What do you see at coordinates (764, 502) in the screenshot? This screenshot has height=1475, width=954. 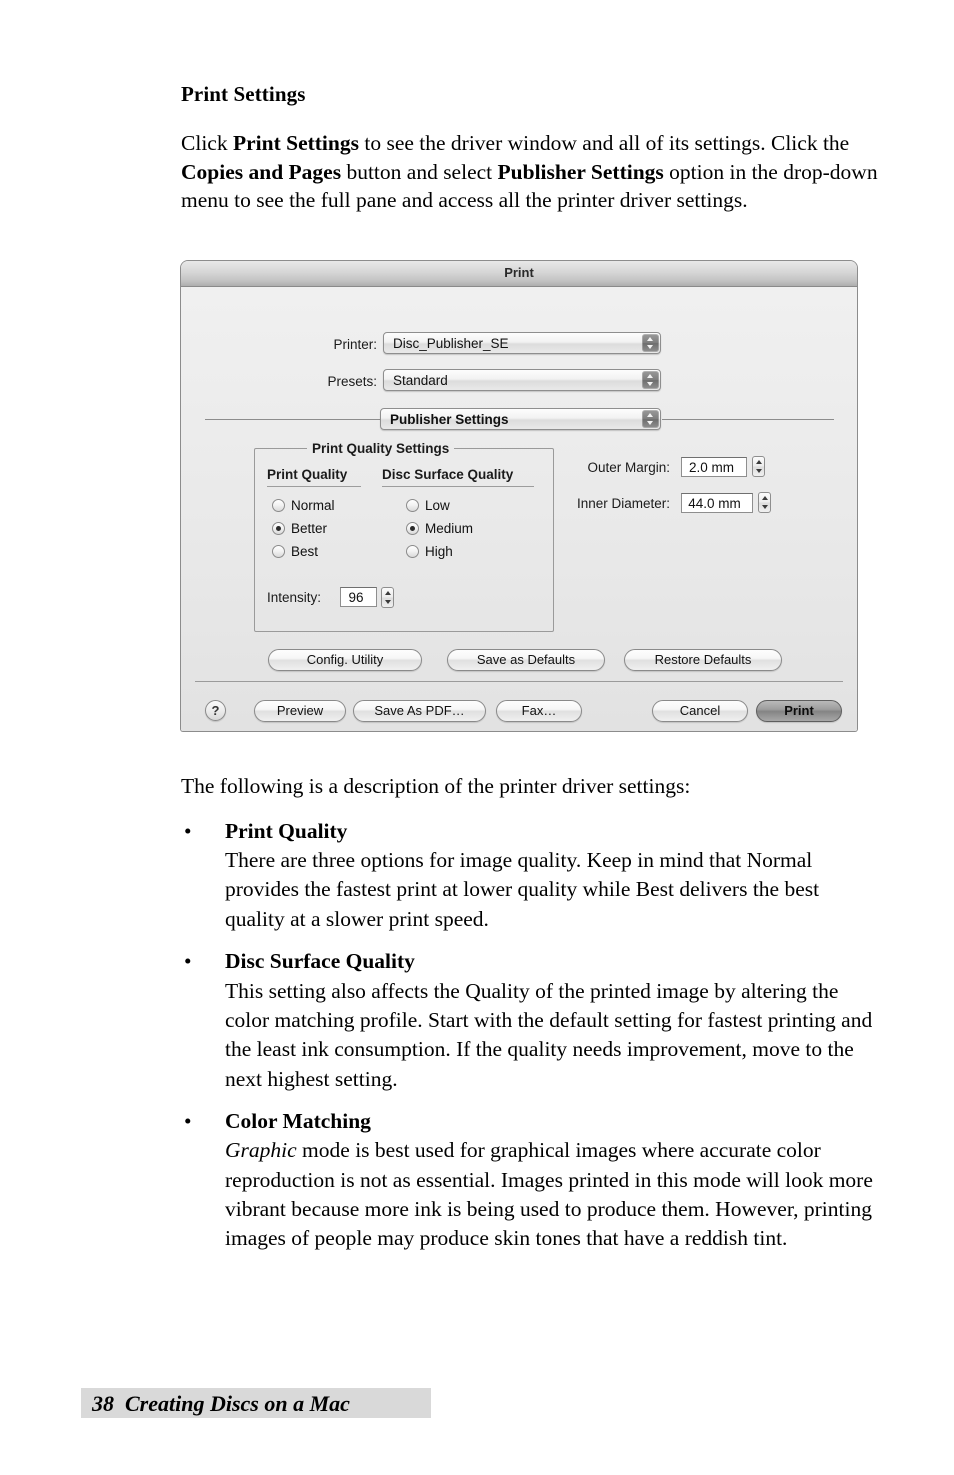 I see `inner-diameter-stepper` at bounding box center [764, 502].